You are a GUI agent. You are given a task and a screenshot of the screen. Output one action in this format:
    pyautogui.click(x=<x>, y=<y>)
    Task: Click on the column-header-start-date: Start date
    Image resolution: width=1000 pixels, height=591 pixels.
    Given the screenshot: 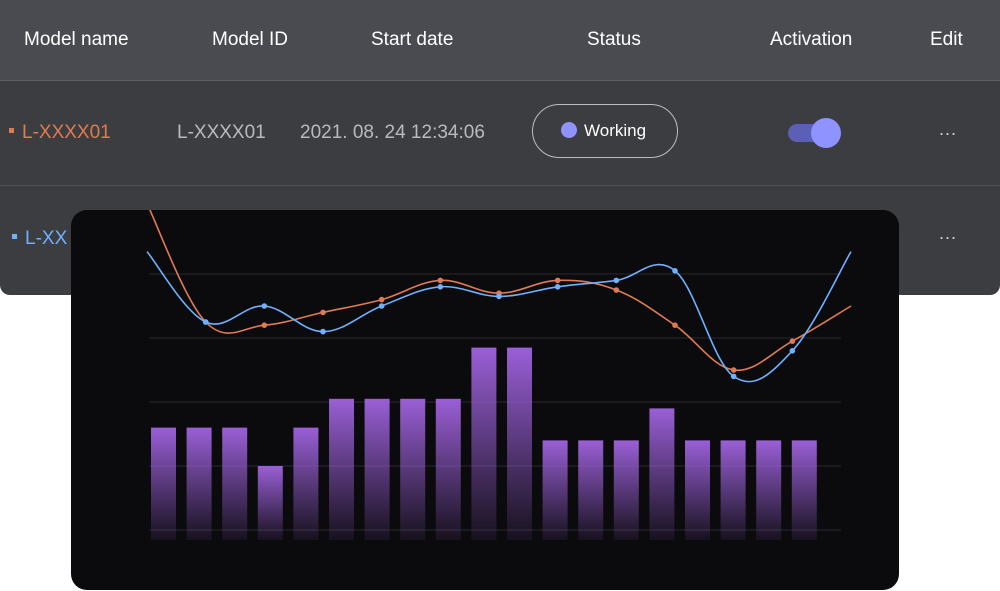 What is the action you would take?
    pyautogui.click(x=412, y=40)
    